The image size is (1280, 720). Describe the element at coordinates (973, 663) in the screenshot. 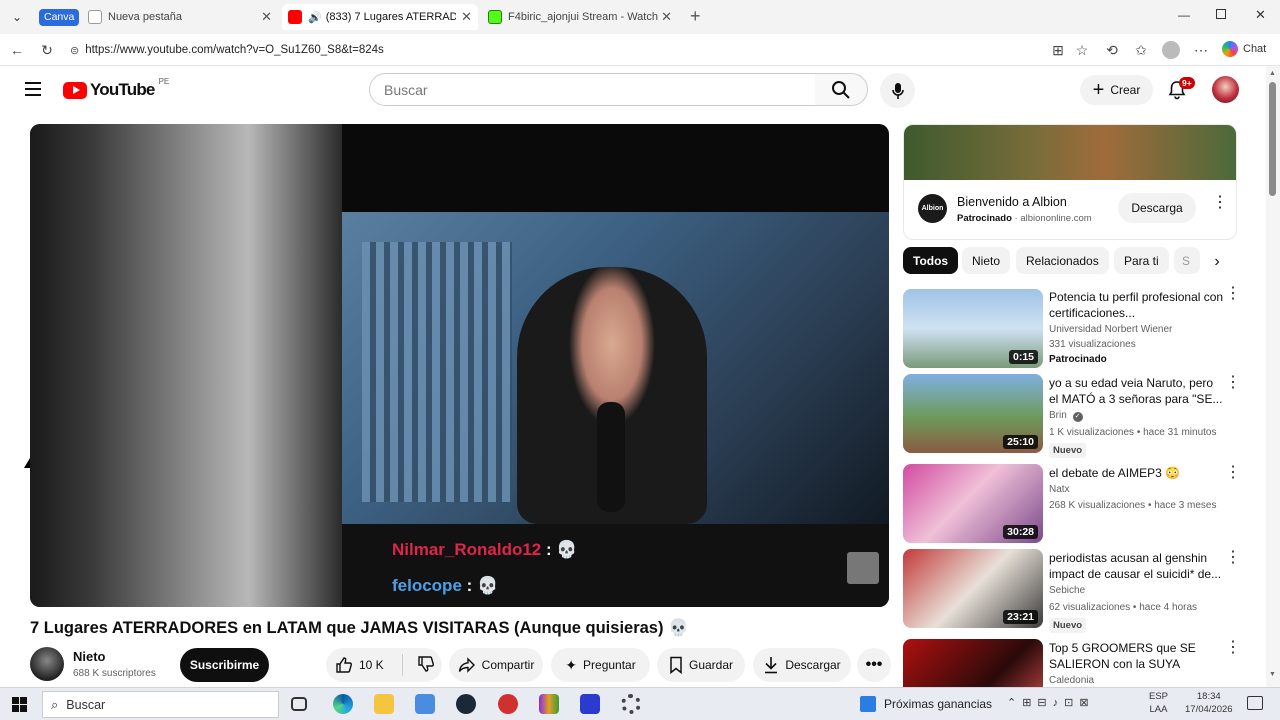

I see `video-thumbnail` at that location.